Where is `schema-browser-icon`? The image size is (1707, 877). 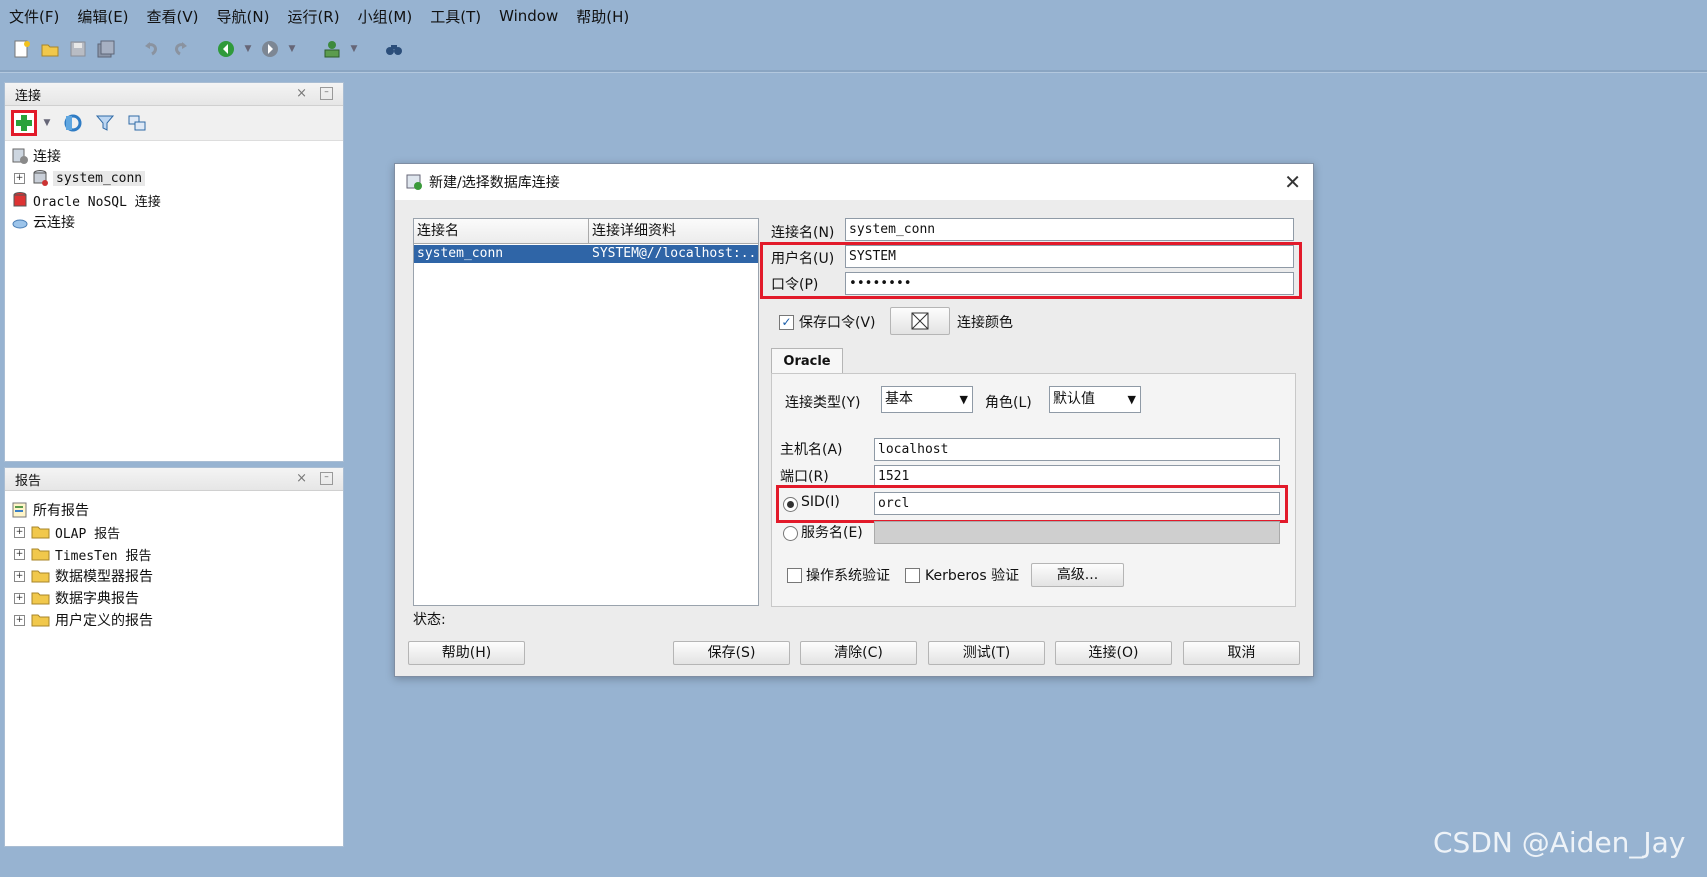 schema-browser-icon is located at coordinates (137, 123).